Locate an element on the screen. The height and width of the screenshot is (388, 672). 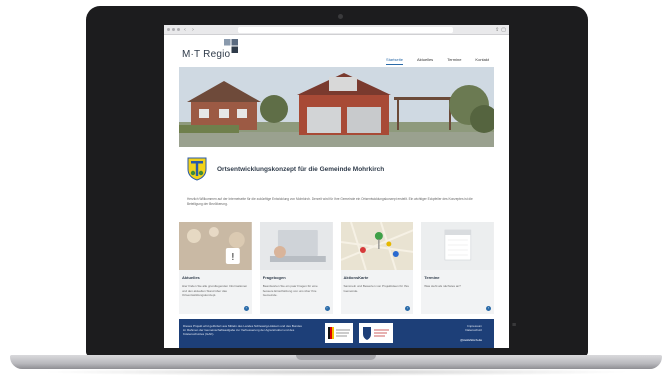
state-coat-icon is located at coordinates (376, 333).